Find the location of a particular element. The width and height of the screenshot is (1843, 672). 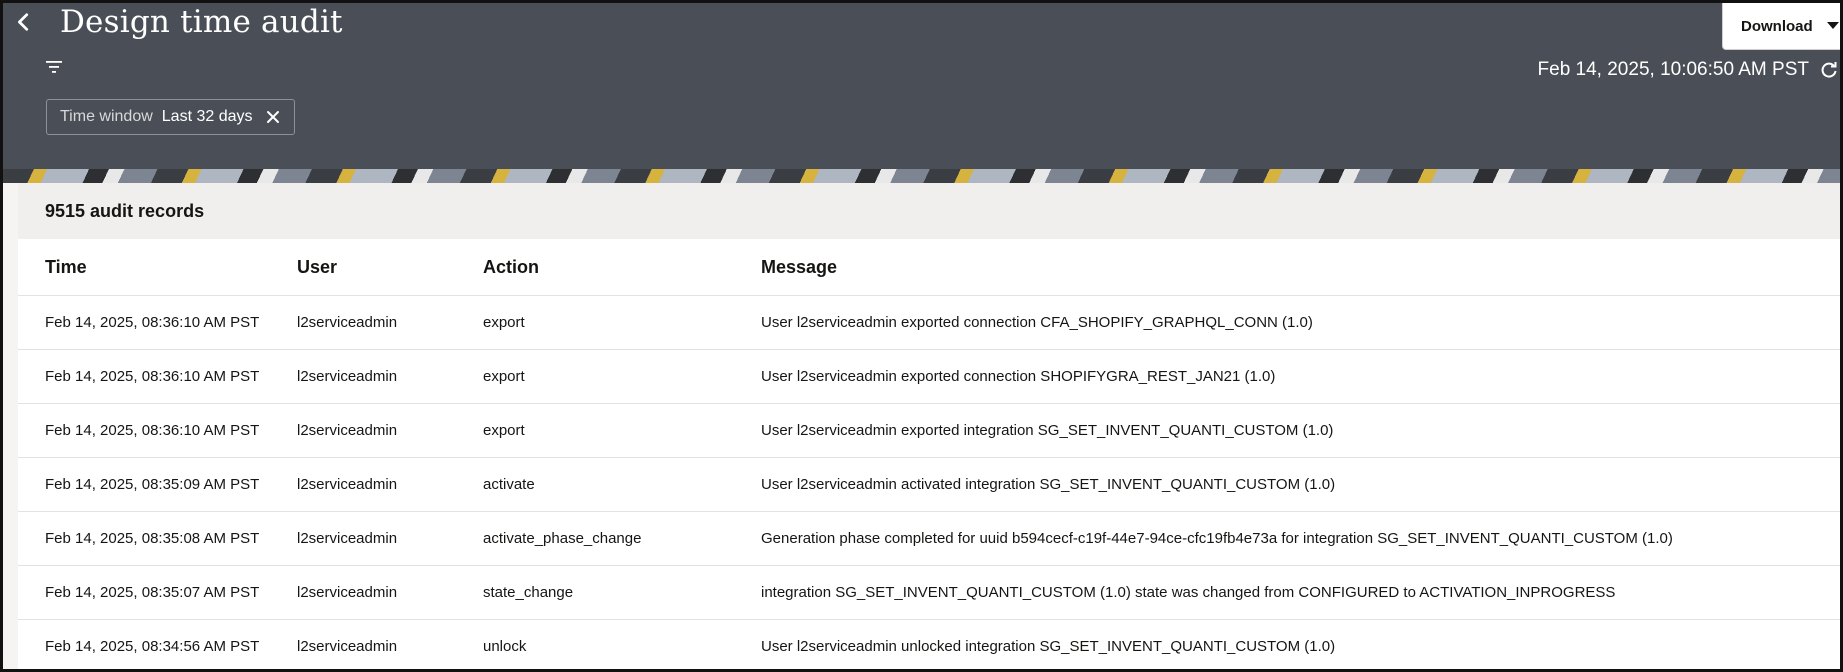

chevron-left-icon is located at coordinates (23, 22).